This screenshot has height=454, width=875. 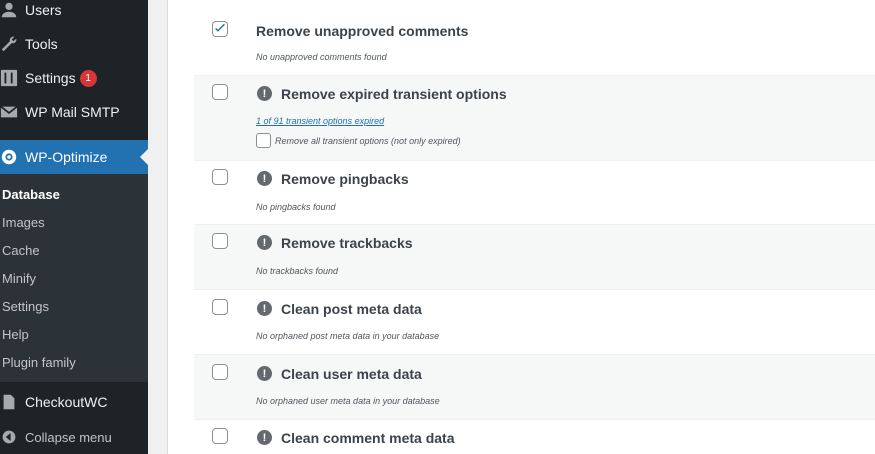 I want to click on submenu-item-settings: Settings, so click(x=25, y=307).